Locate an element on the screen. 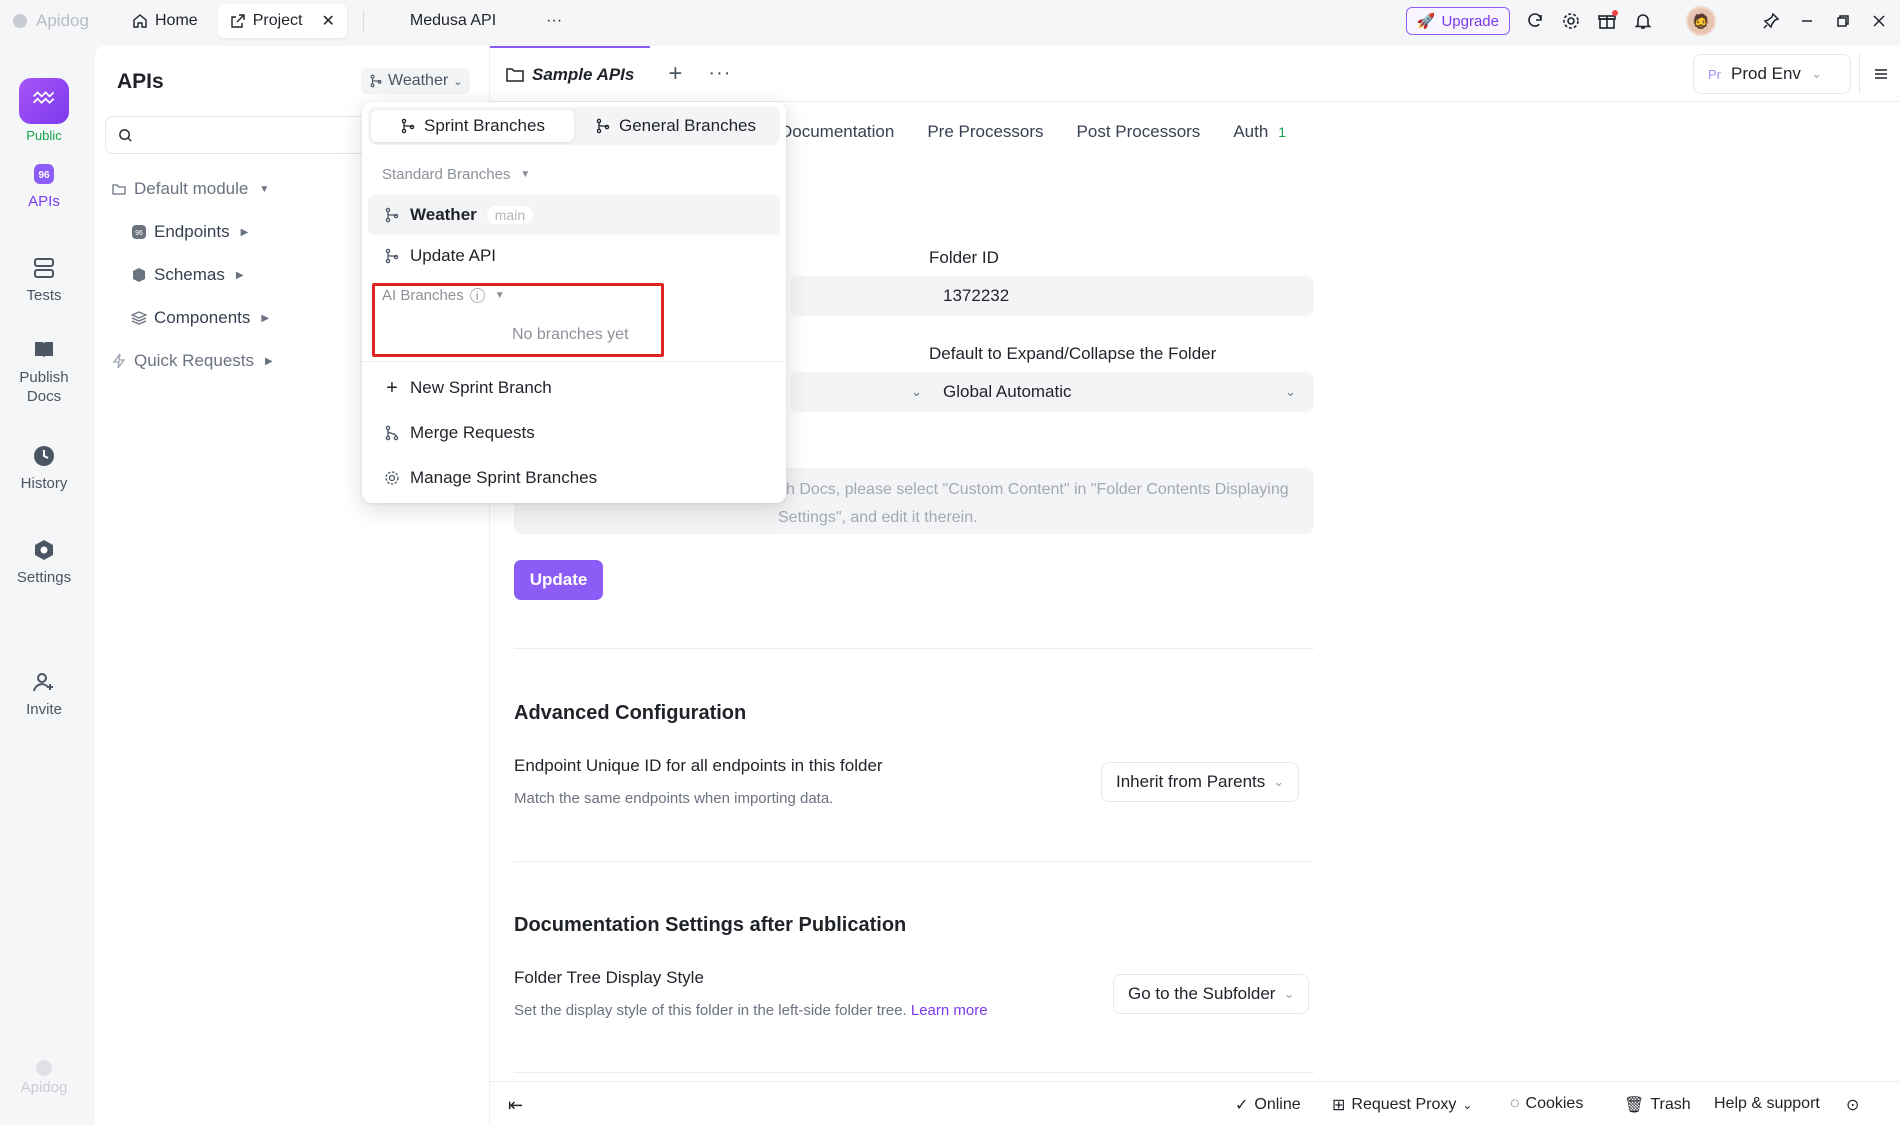 The height and width of the screenshot is (1125, 1900). tree-default-module: Default module ▼ is located at coordinates (190, 189).